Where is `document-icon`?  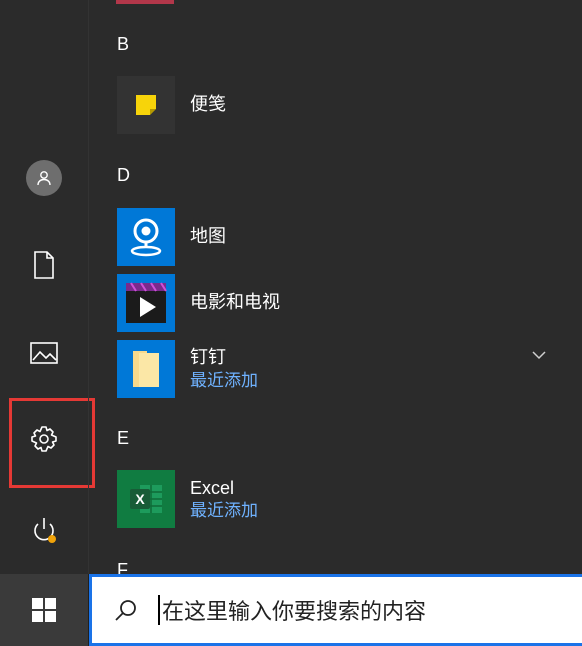
document-icon is located at coordinates (44, 265).